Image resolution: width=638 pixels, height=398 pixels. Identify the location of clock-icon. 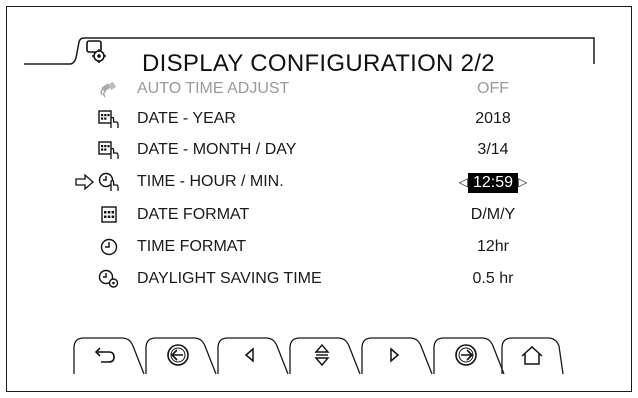
(109, 247).